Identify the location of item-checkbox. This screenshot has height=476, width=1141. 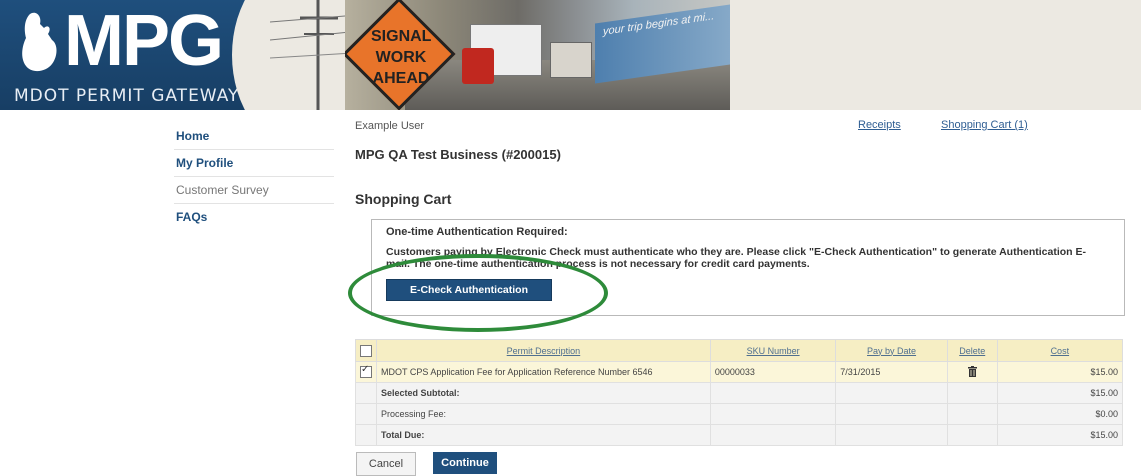
(366, 371).